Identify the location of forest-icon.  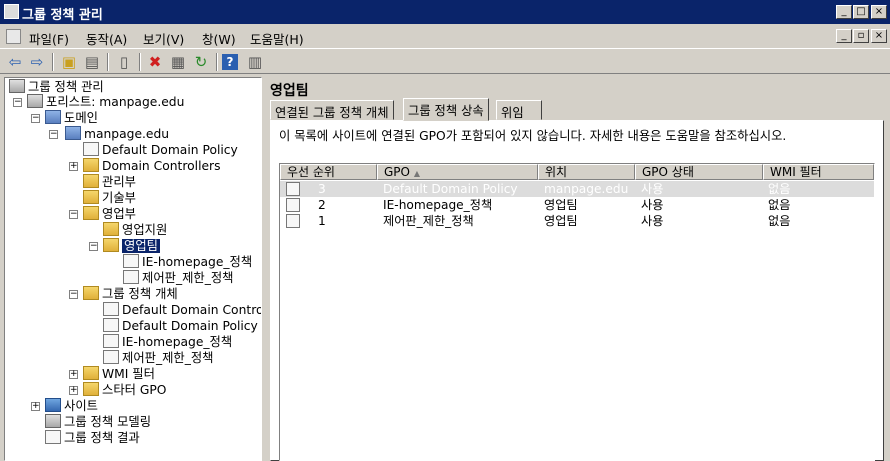
(35, 101).